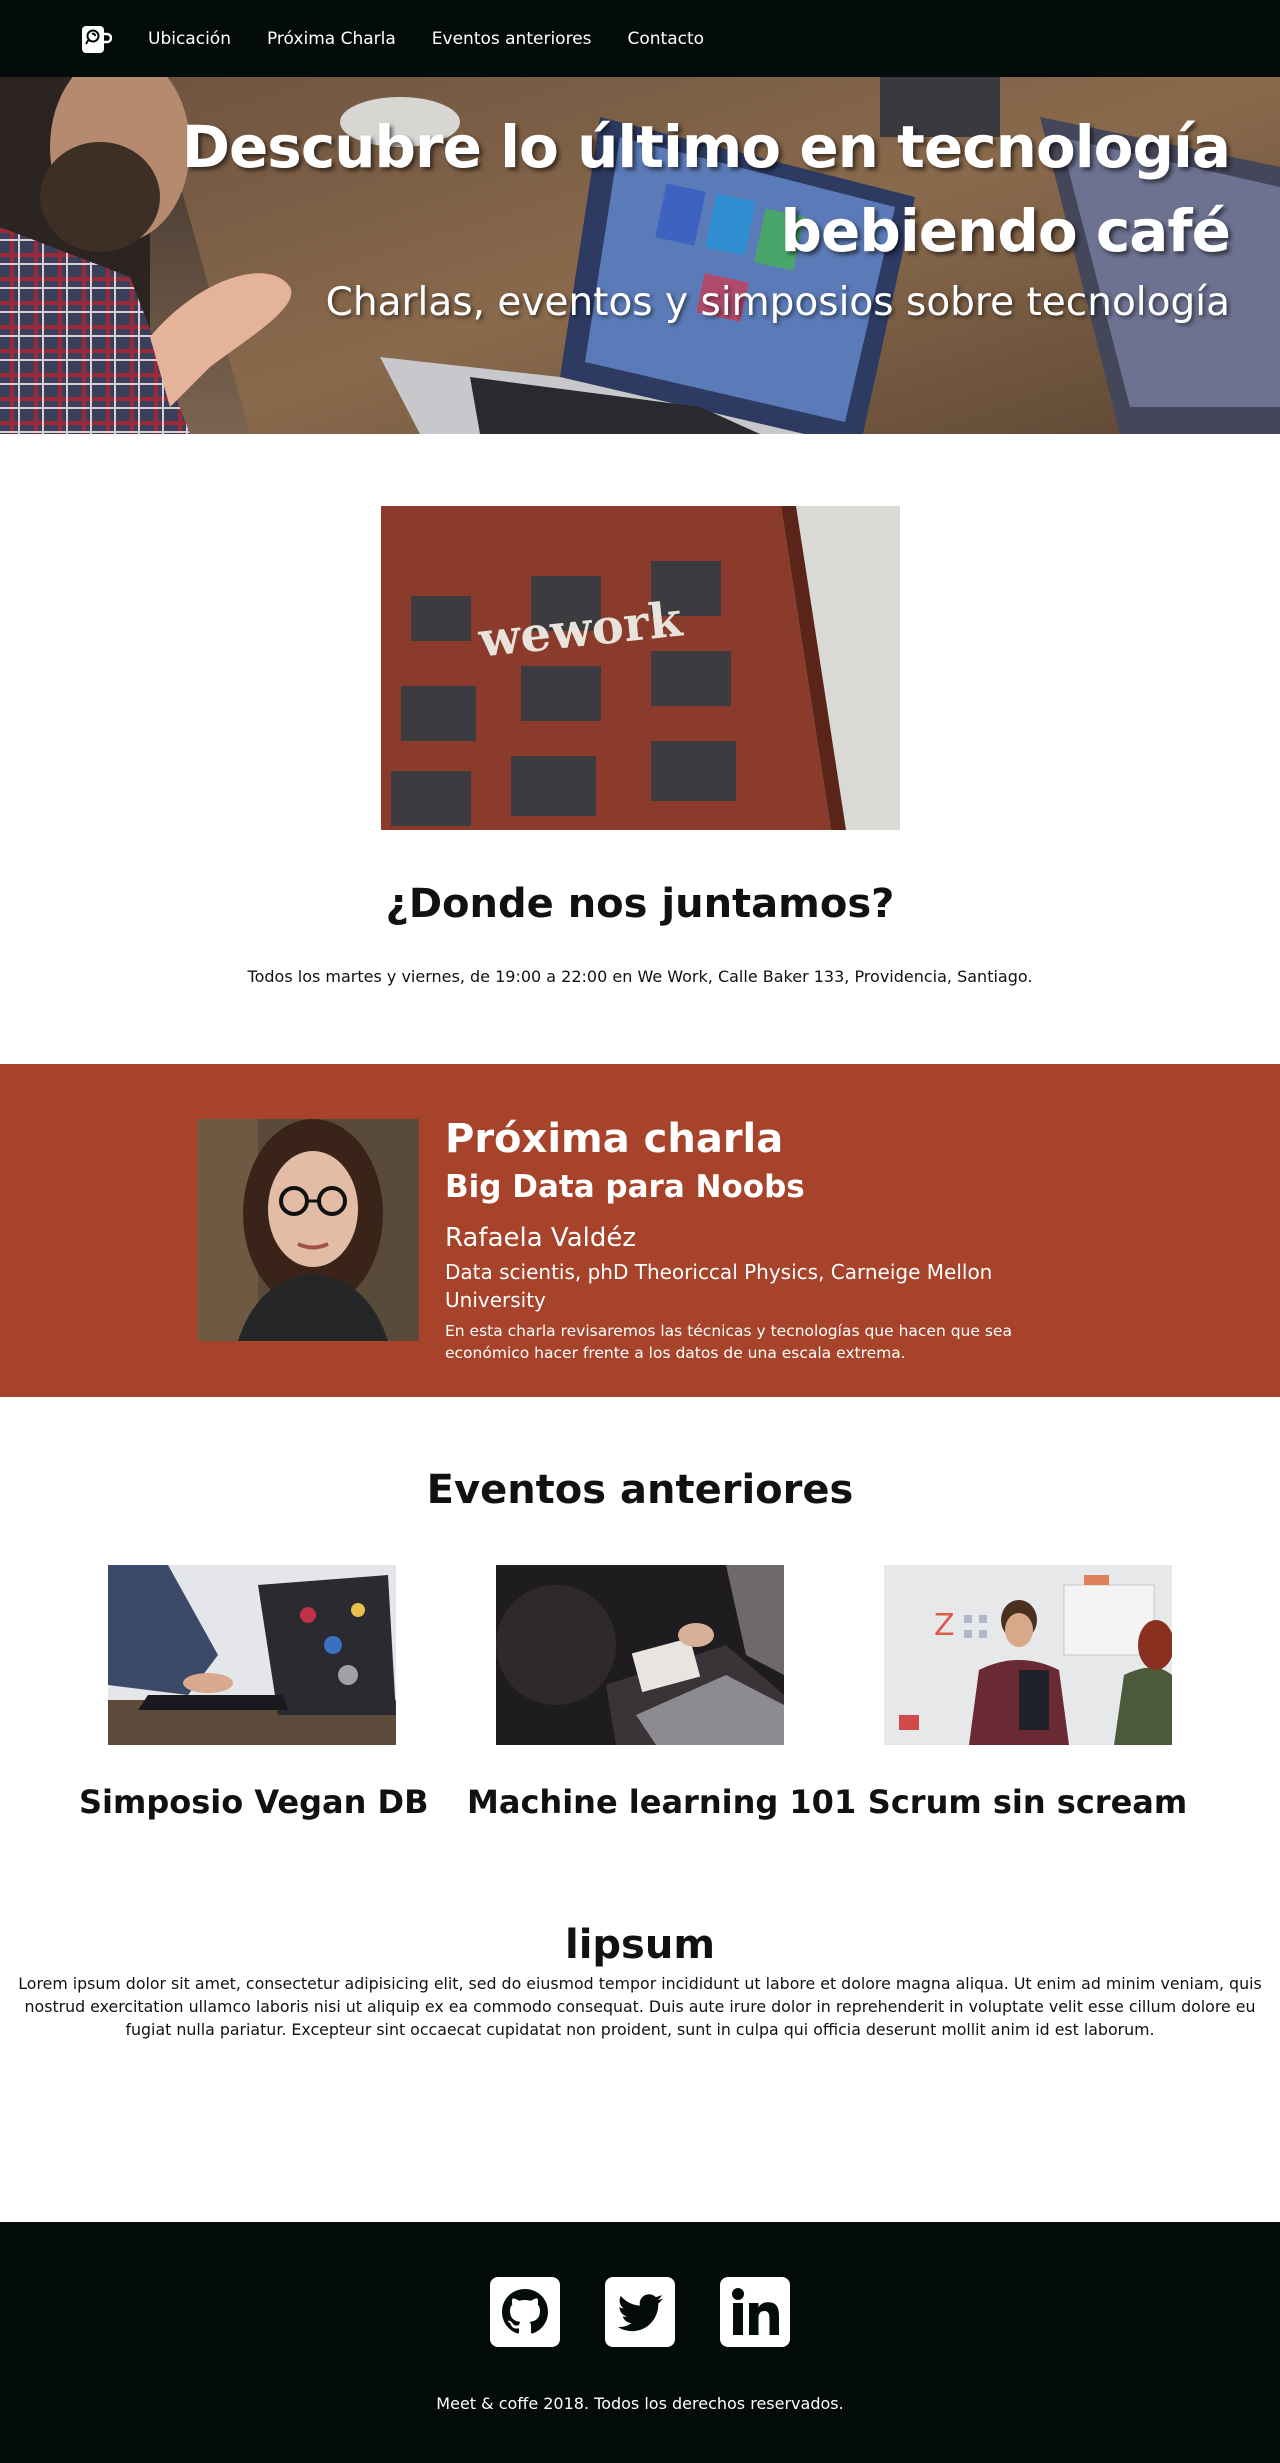 The image size is (1280, 2463). I want to click on nav-link-ubicacion: Ubicación, so click(189, 39).